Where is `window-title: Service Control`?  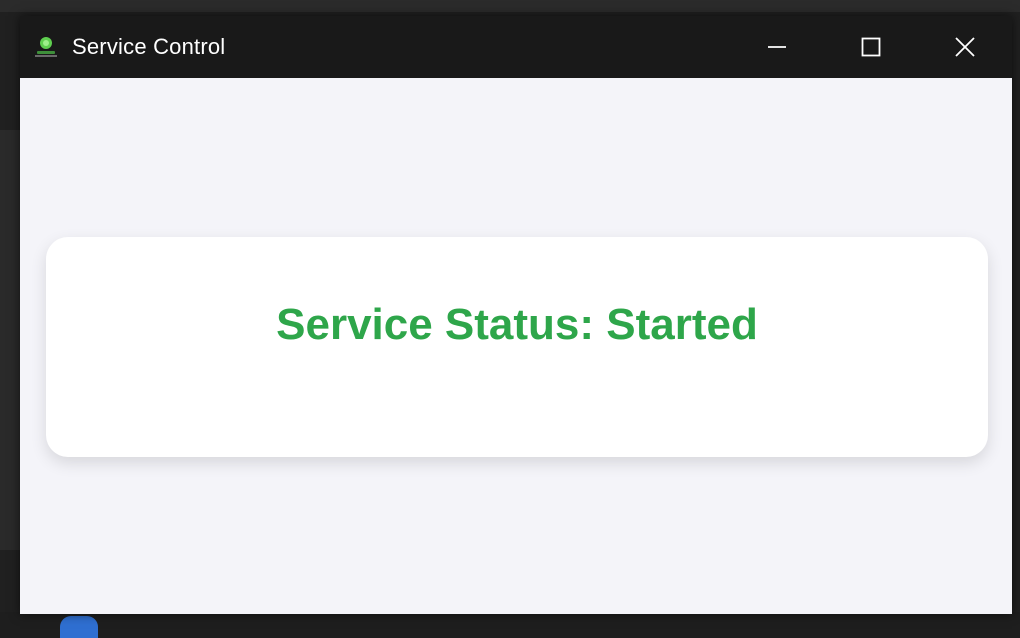
window-title: Service Control is located at coordinates (149, 46).